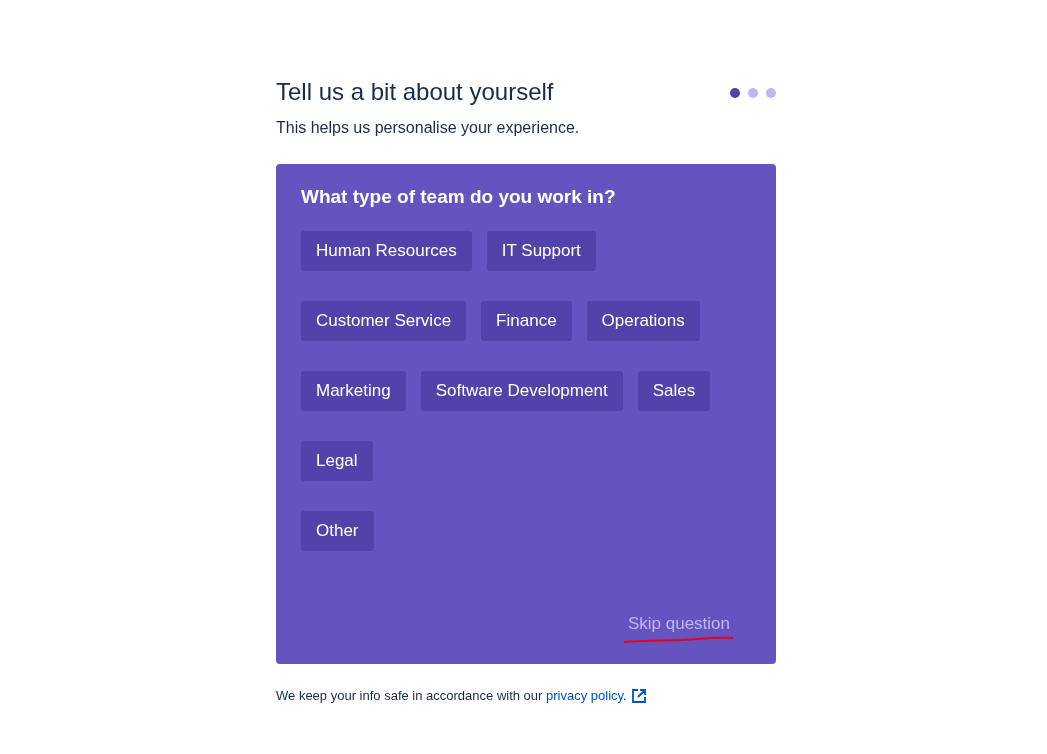 The image size is (1047, 754). I want to click on team-option: IT Support, so click(541, 250).